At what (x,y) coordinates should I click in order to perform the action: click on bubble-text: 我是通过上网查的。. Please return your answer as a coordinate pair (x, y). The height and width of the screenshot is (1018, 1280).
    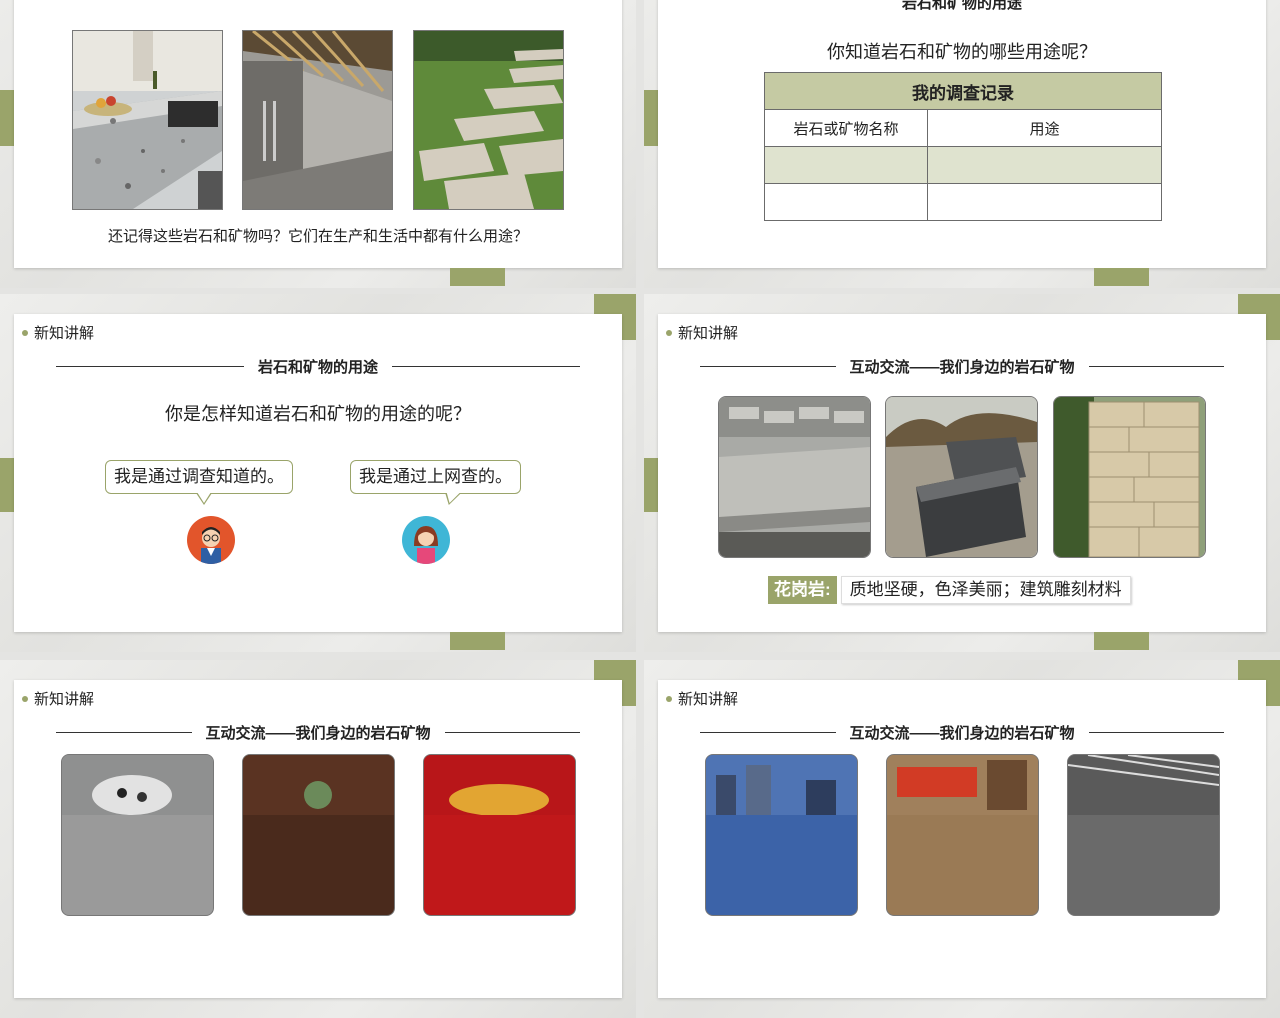
    Looking at the image, I should click on (435, 476).